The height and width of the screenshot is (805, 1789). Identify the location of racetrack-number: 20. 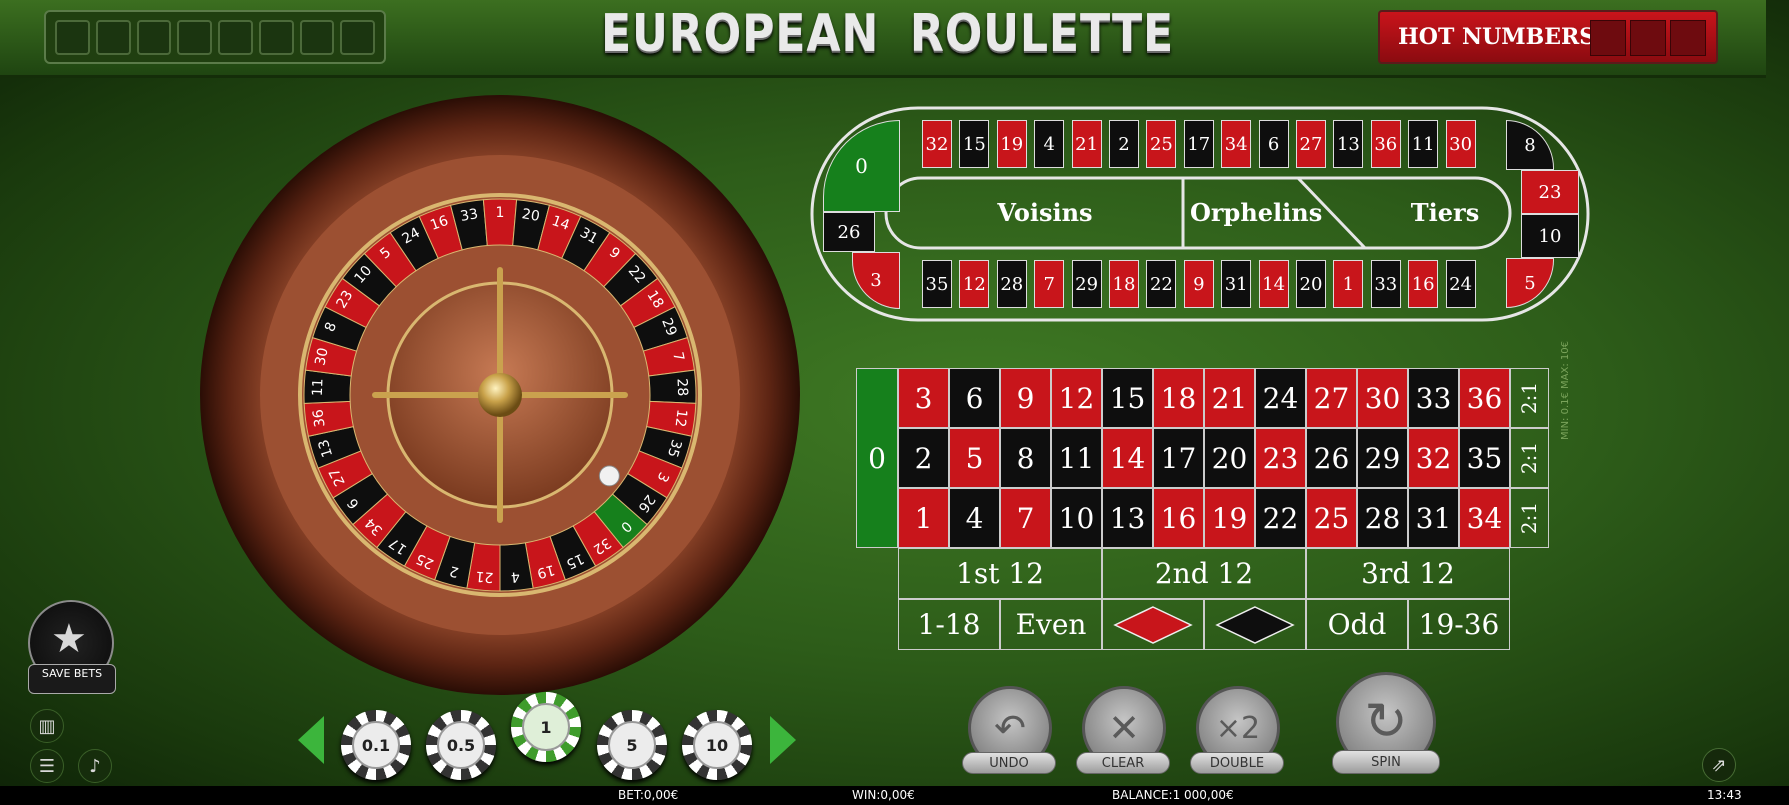
(1311, 284).